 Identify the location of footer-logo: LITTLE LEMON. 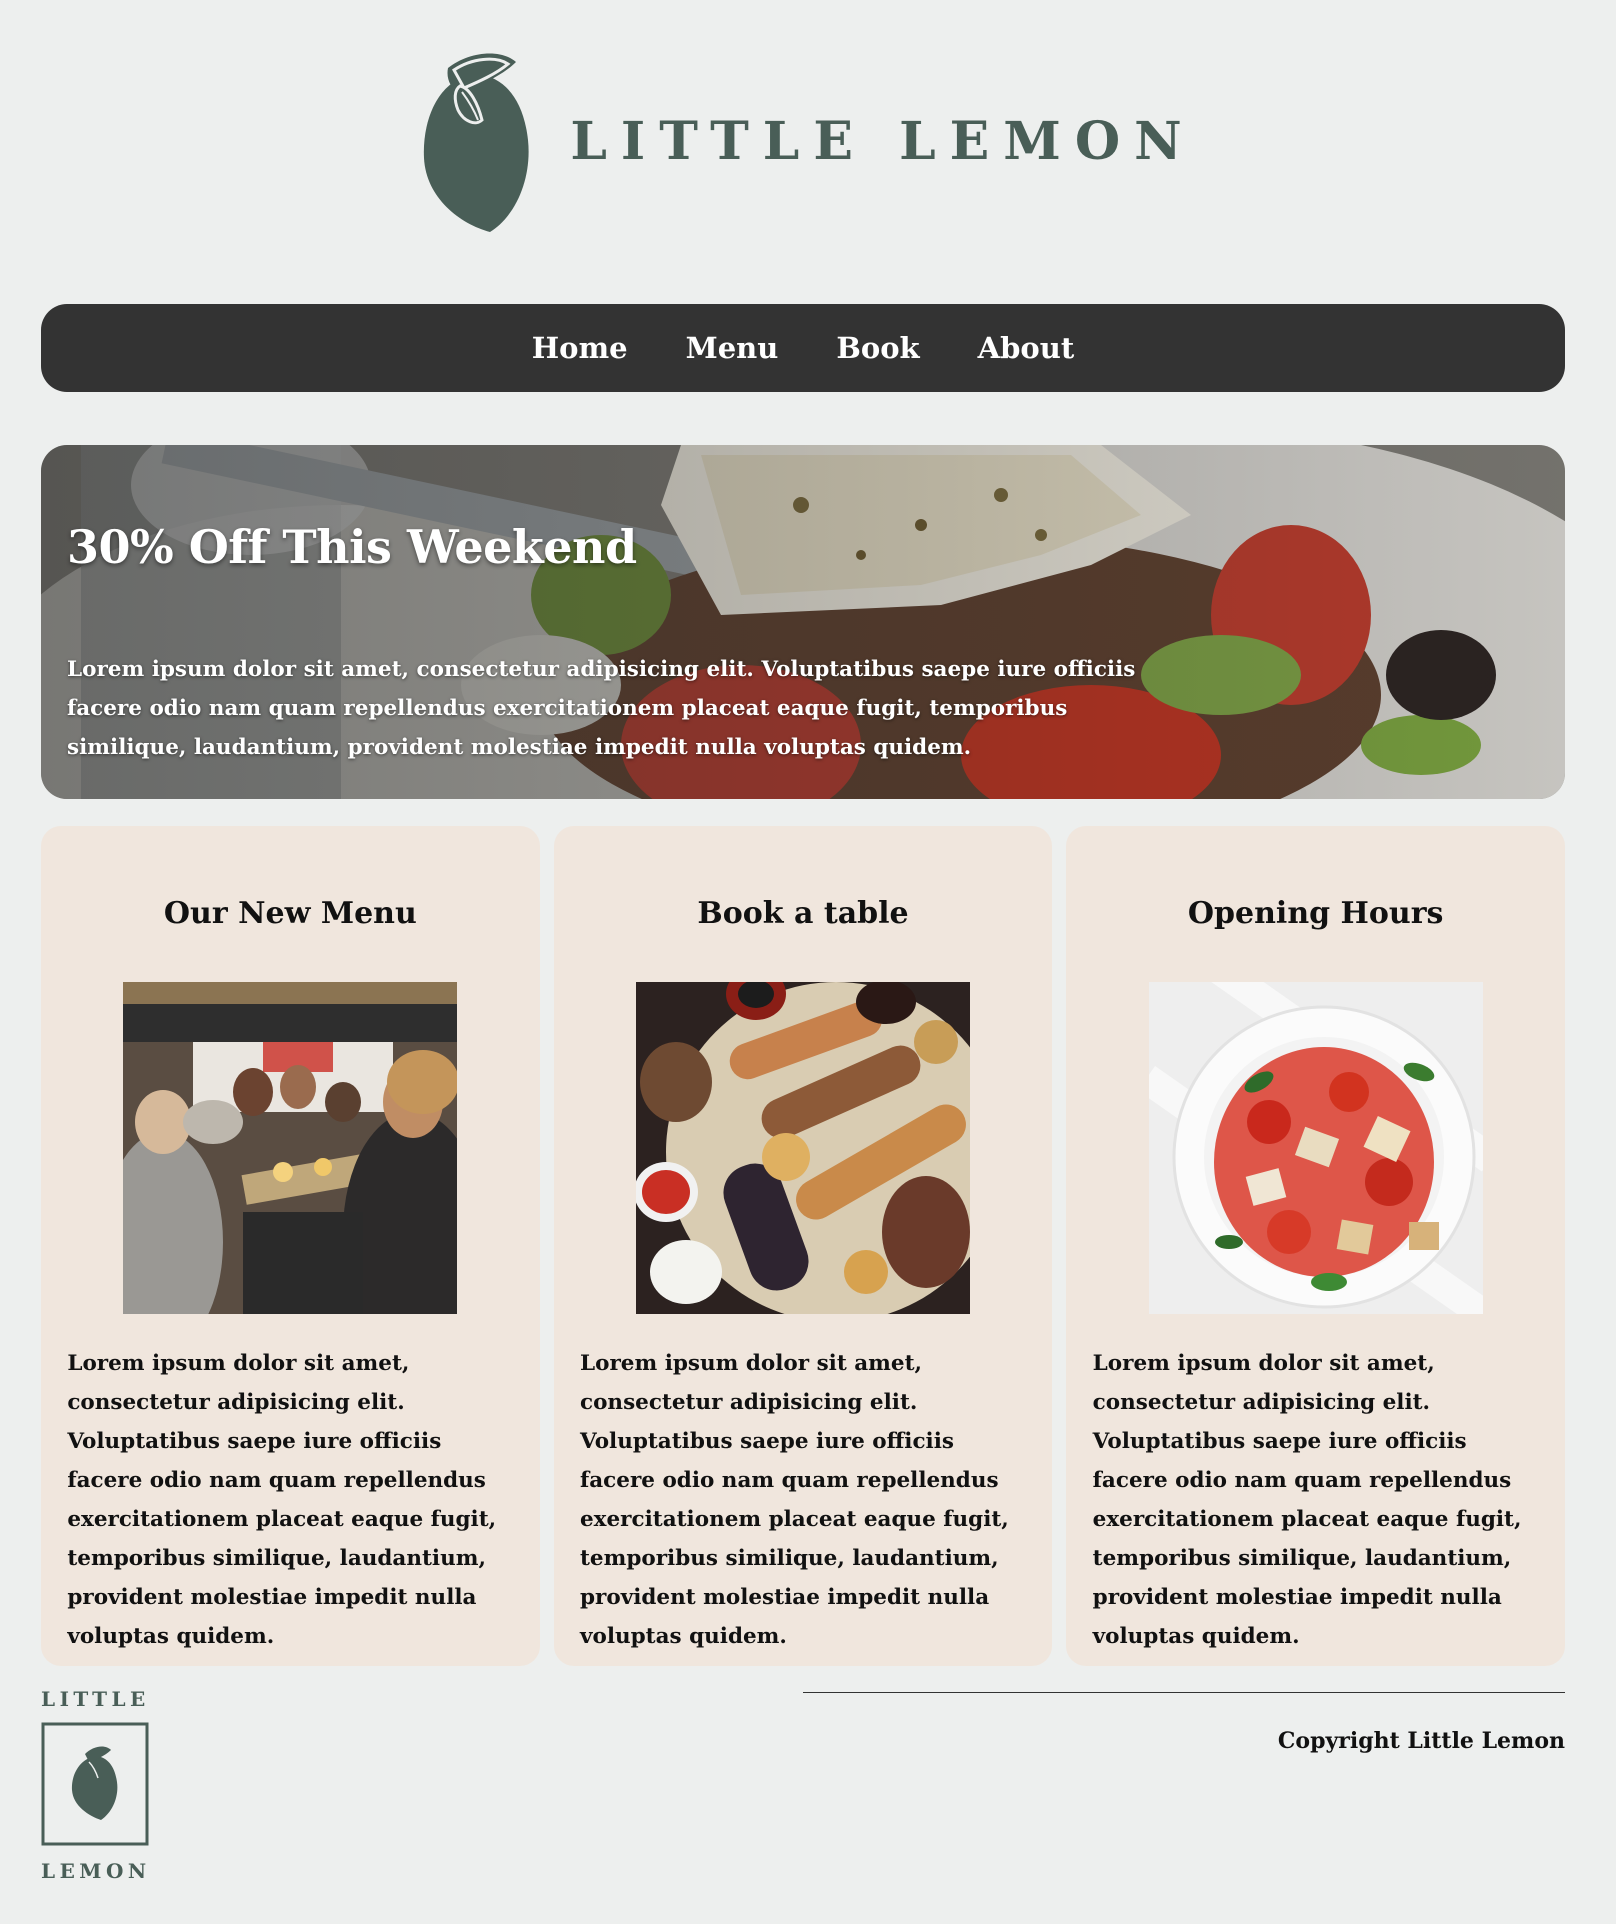
(96, 1786).